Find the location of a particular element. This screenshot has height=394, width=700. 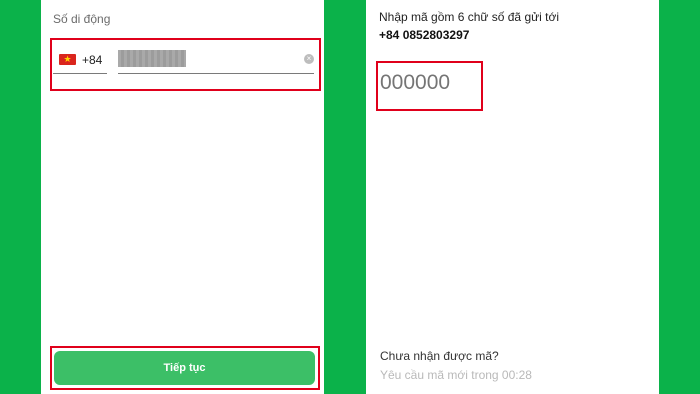

flag-star: ★ is located at coordinates (67, 59).